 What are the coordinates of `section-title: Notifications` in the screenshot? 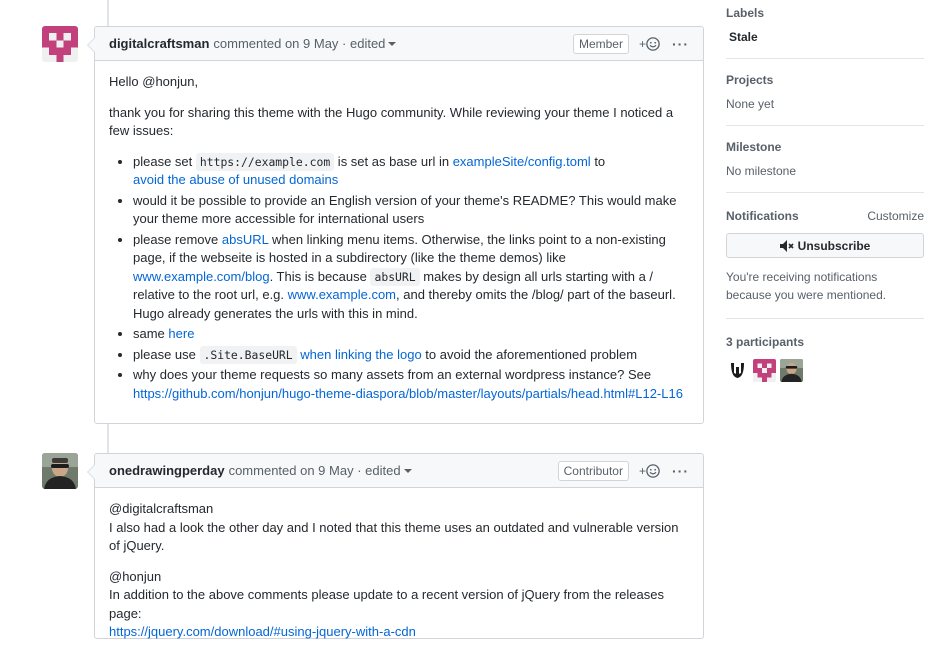 It's located at (762, 216).